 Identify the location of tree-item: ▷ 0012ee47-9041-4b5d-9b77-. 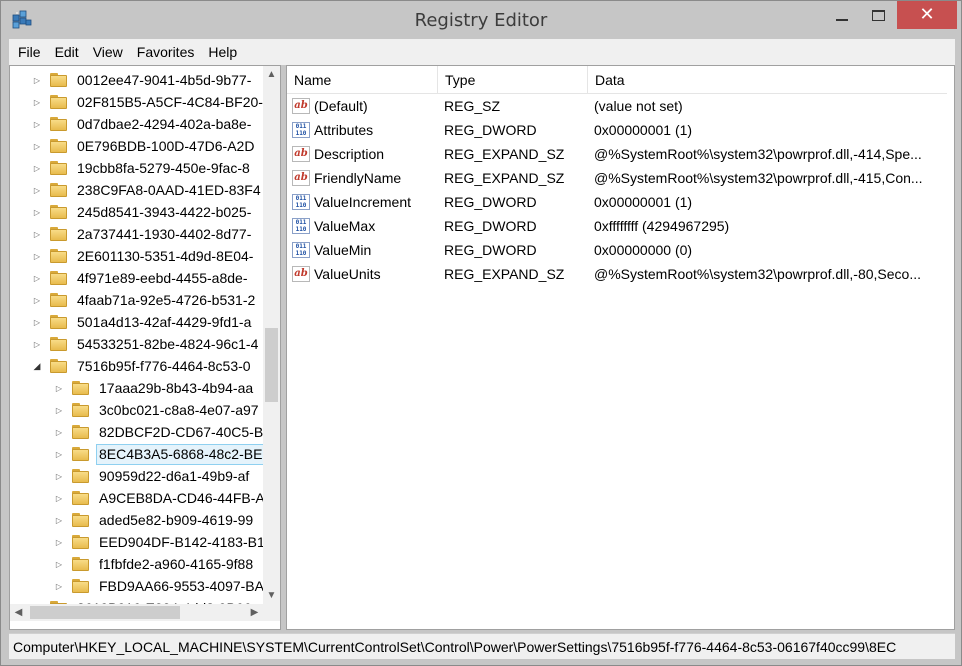
(136, 80).